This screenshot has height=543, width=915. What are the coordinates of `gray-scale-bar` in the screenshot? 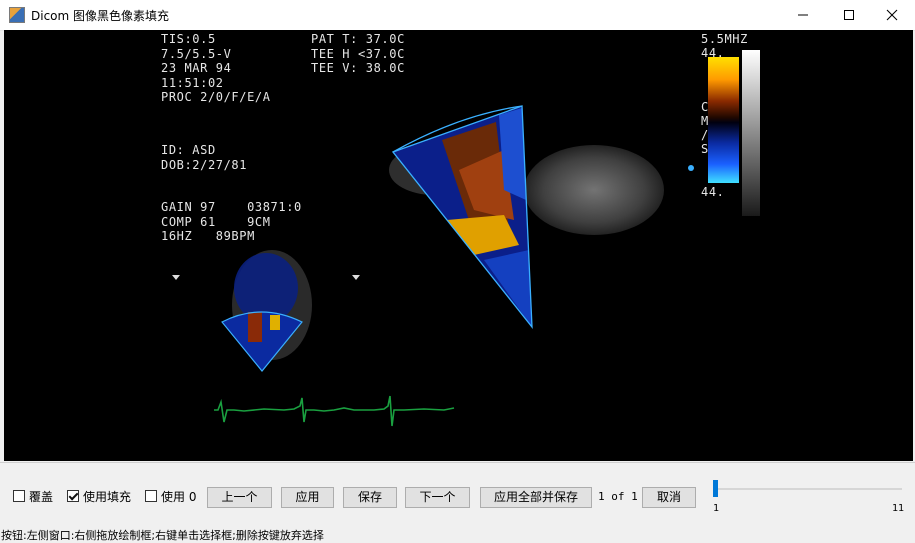 It's located at (751, 133).